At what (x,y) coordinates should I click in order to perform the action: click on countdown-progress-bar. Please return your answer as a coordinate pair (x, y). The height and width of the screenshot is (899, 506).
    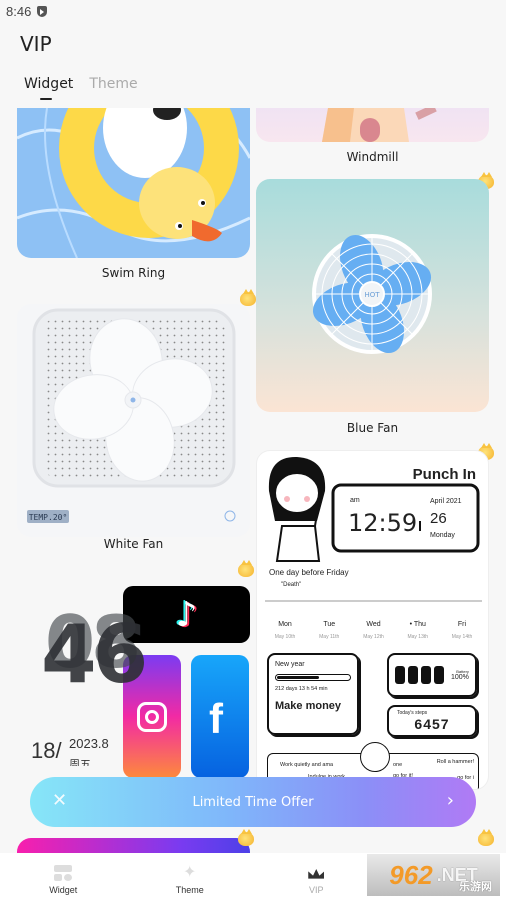
    Looking at the image, I should click on (298, 677).